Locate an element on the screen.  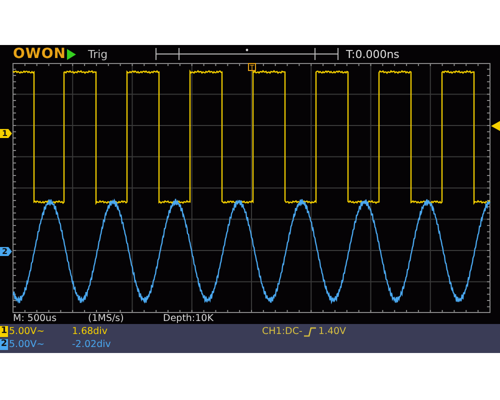
channel-badge: 1 is located at coordinates (4, 331).